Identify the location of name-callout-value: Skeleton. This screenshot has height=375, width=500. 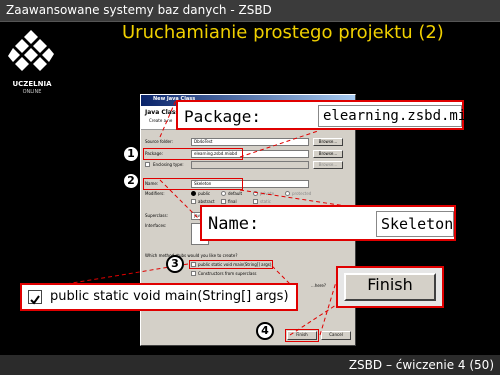
(417, 224).